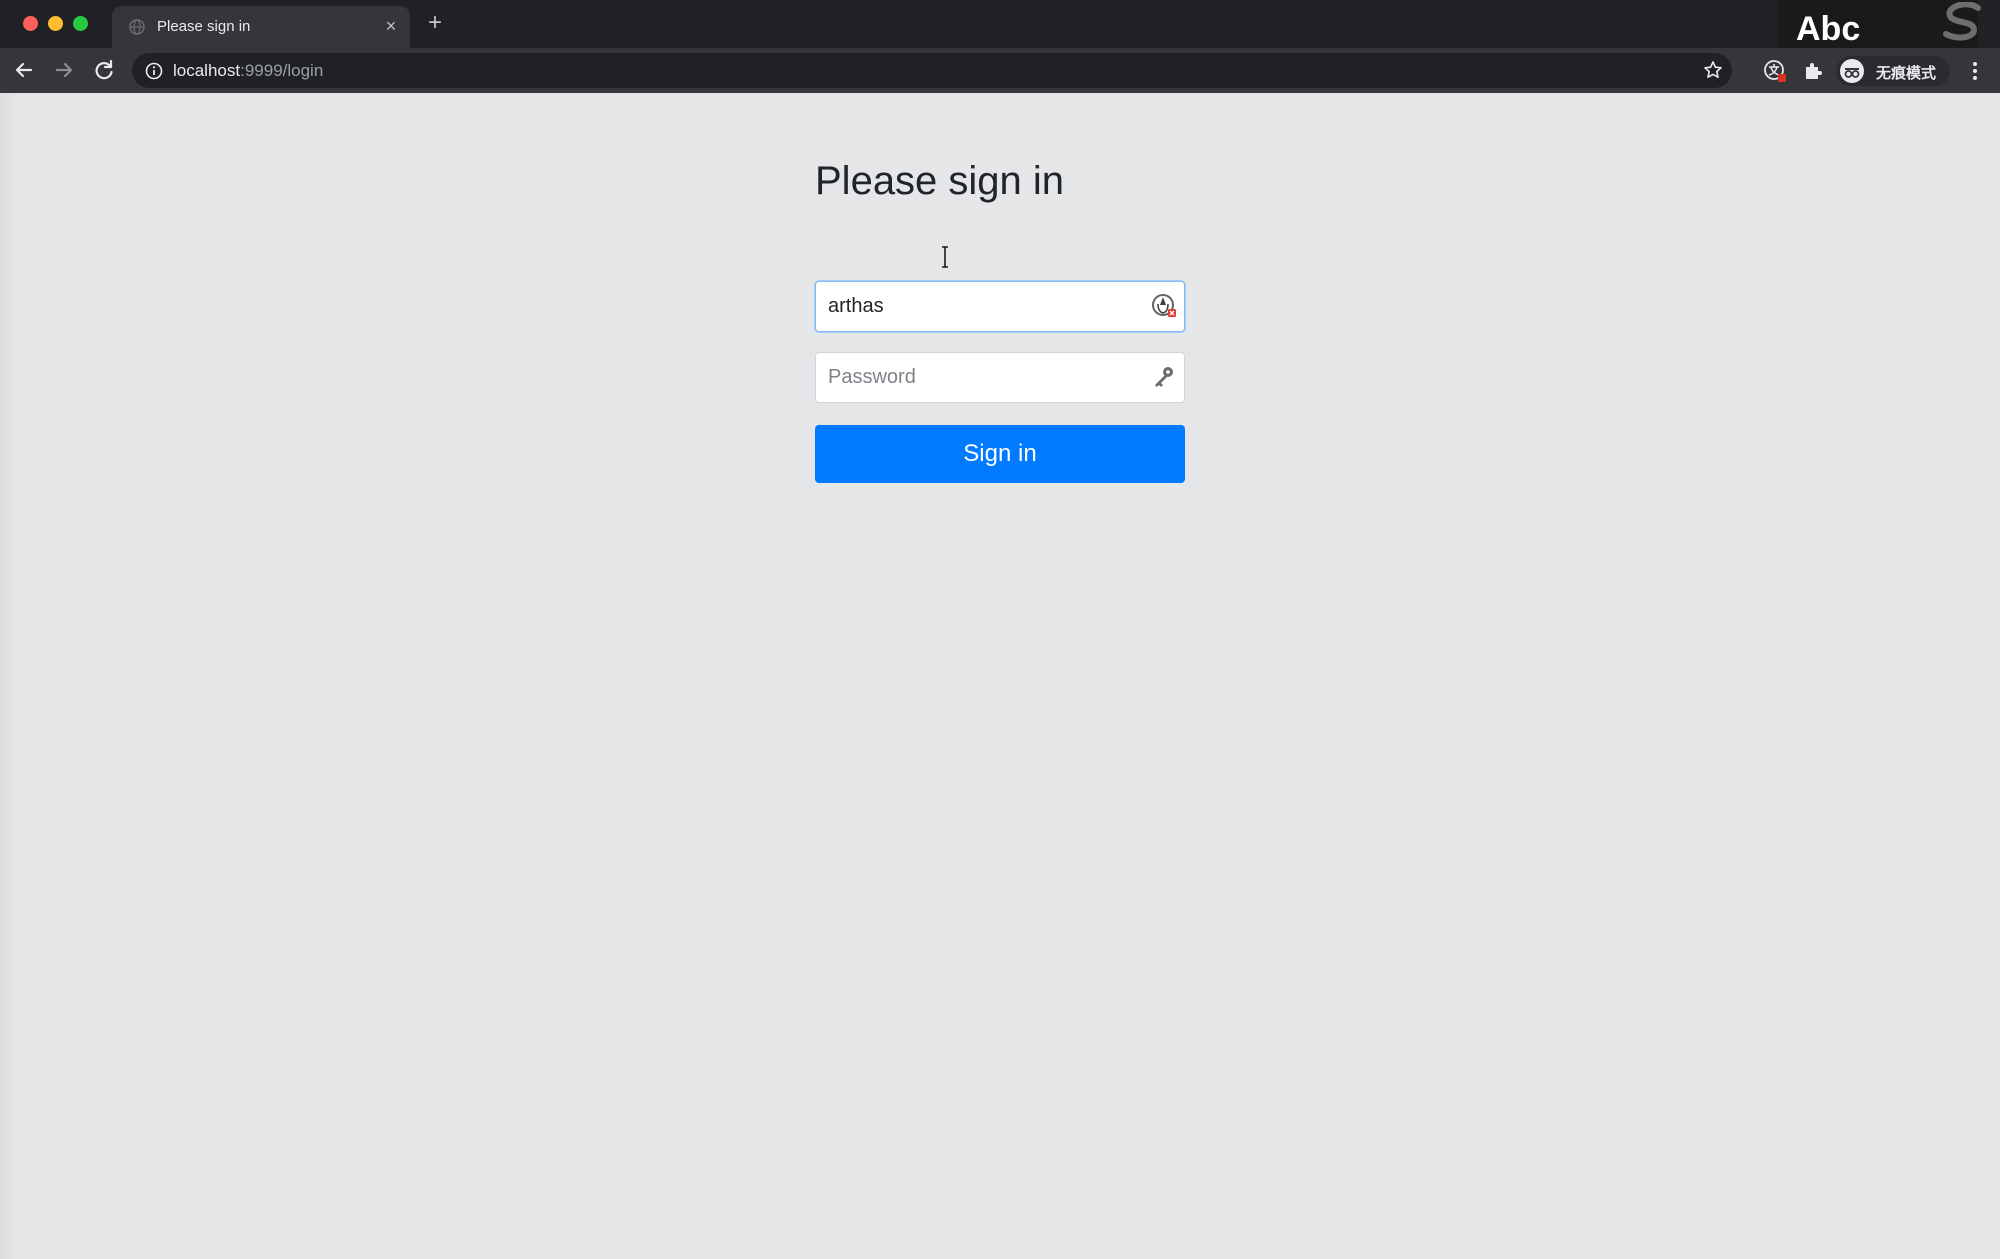 The image size is (2000, 1259). What do you see at coordinates (154, 71) in the screenshot?
I see `info-icon` at bounding box center [154, 71].